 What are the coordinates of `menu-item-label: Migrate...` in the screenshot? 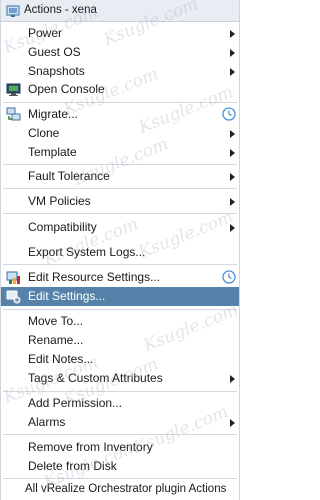 It's located at (53, 114).